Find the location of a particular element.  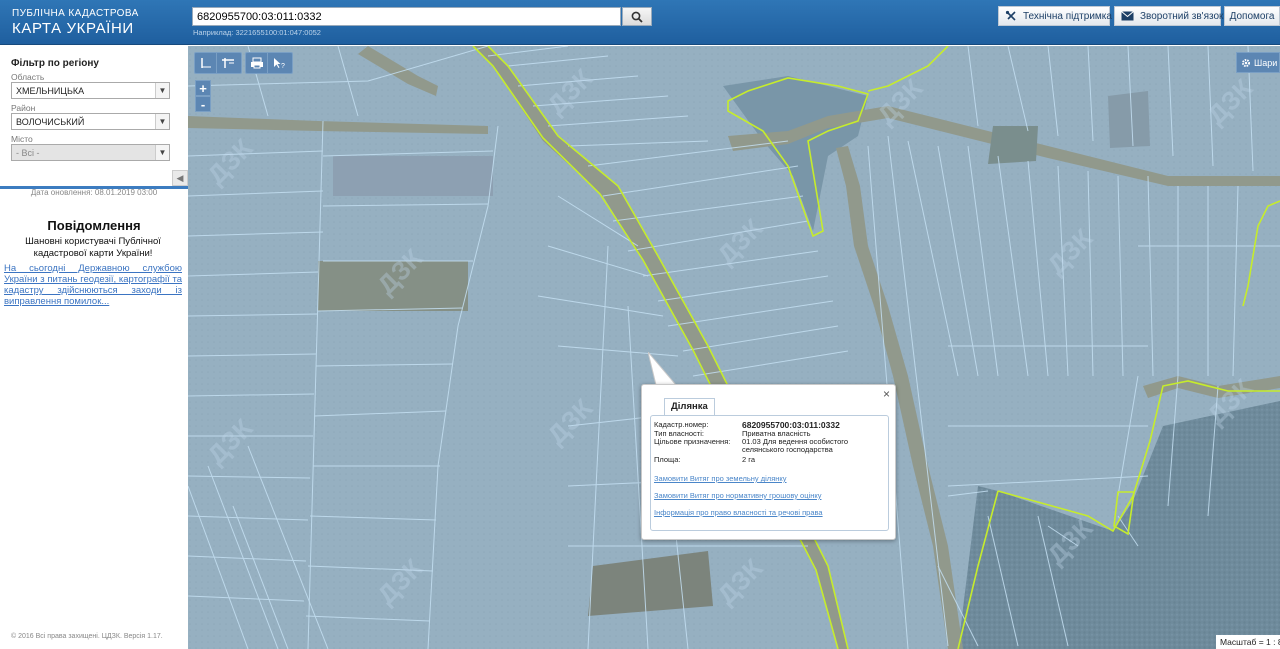

search-area: Наприклад: 3221655100:01:047:0052 is located at coordinates (422, 22).